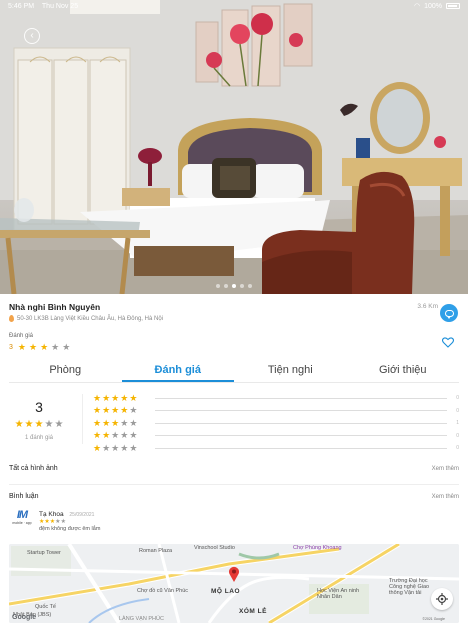  What do you see at coordinates (162, 591) in the screenshot?
I see `map-label-cho-do-cu: Chợ đồ cũ Văn Phúc` at bounding box center [162, 591].